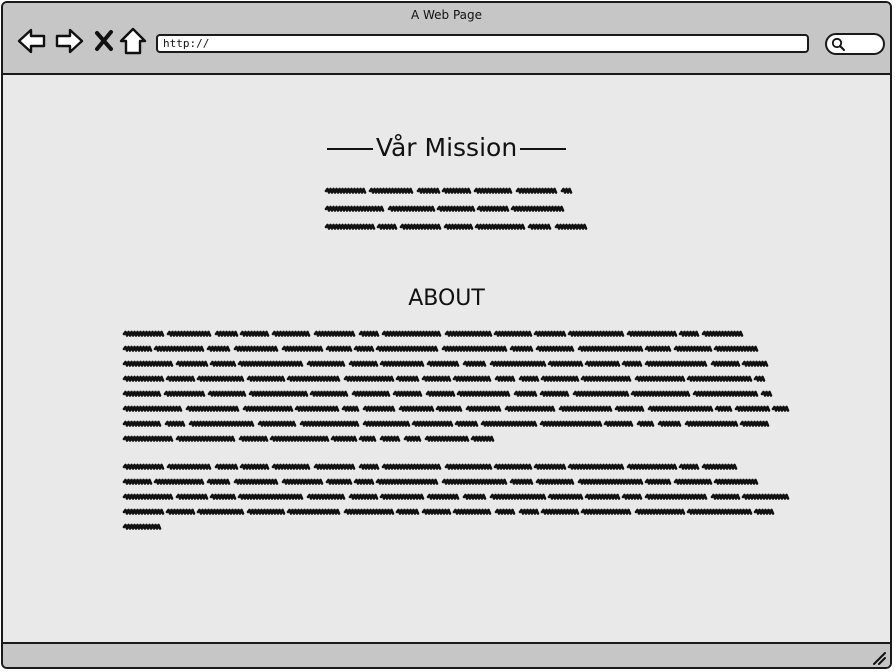 The width and height of the screenshot is (895, 672). Describe the element at coordinates (855, 44) in the screenshot. I see `search-field` at that location.